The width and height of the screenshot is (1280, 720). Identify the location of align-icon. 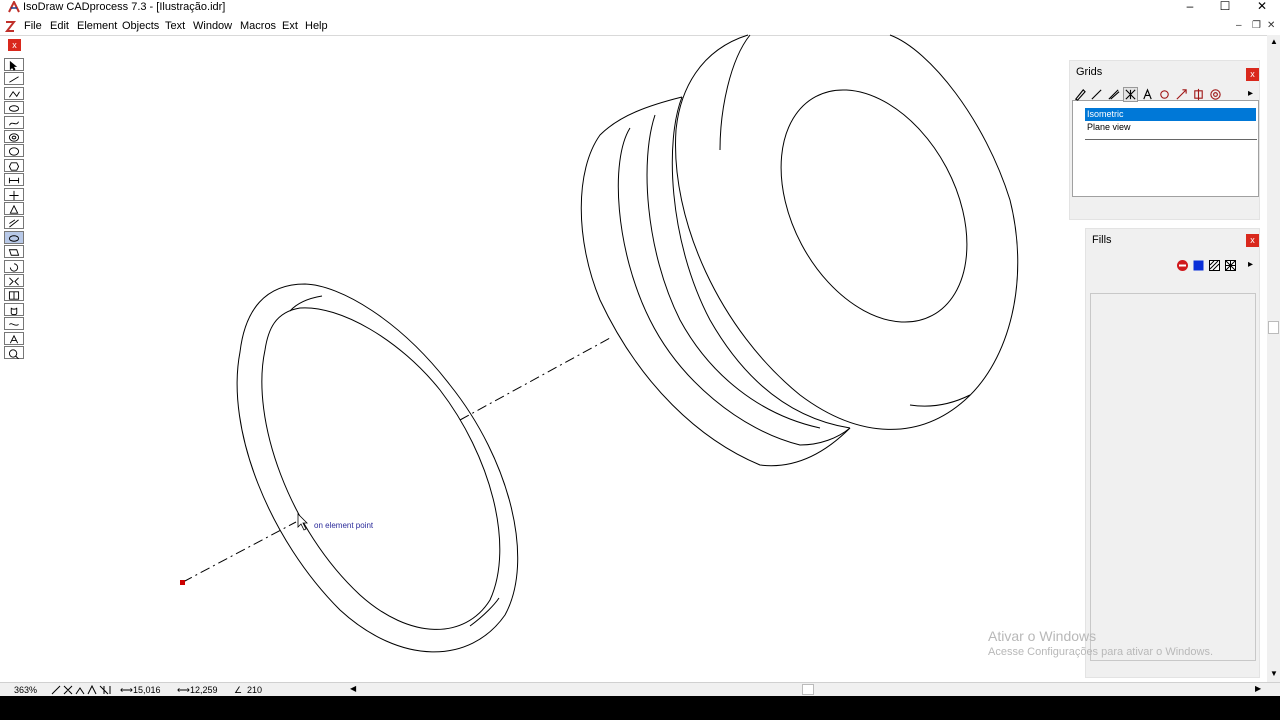
(14, 195).